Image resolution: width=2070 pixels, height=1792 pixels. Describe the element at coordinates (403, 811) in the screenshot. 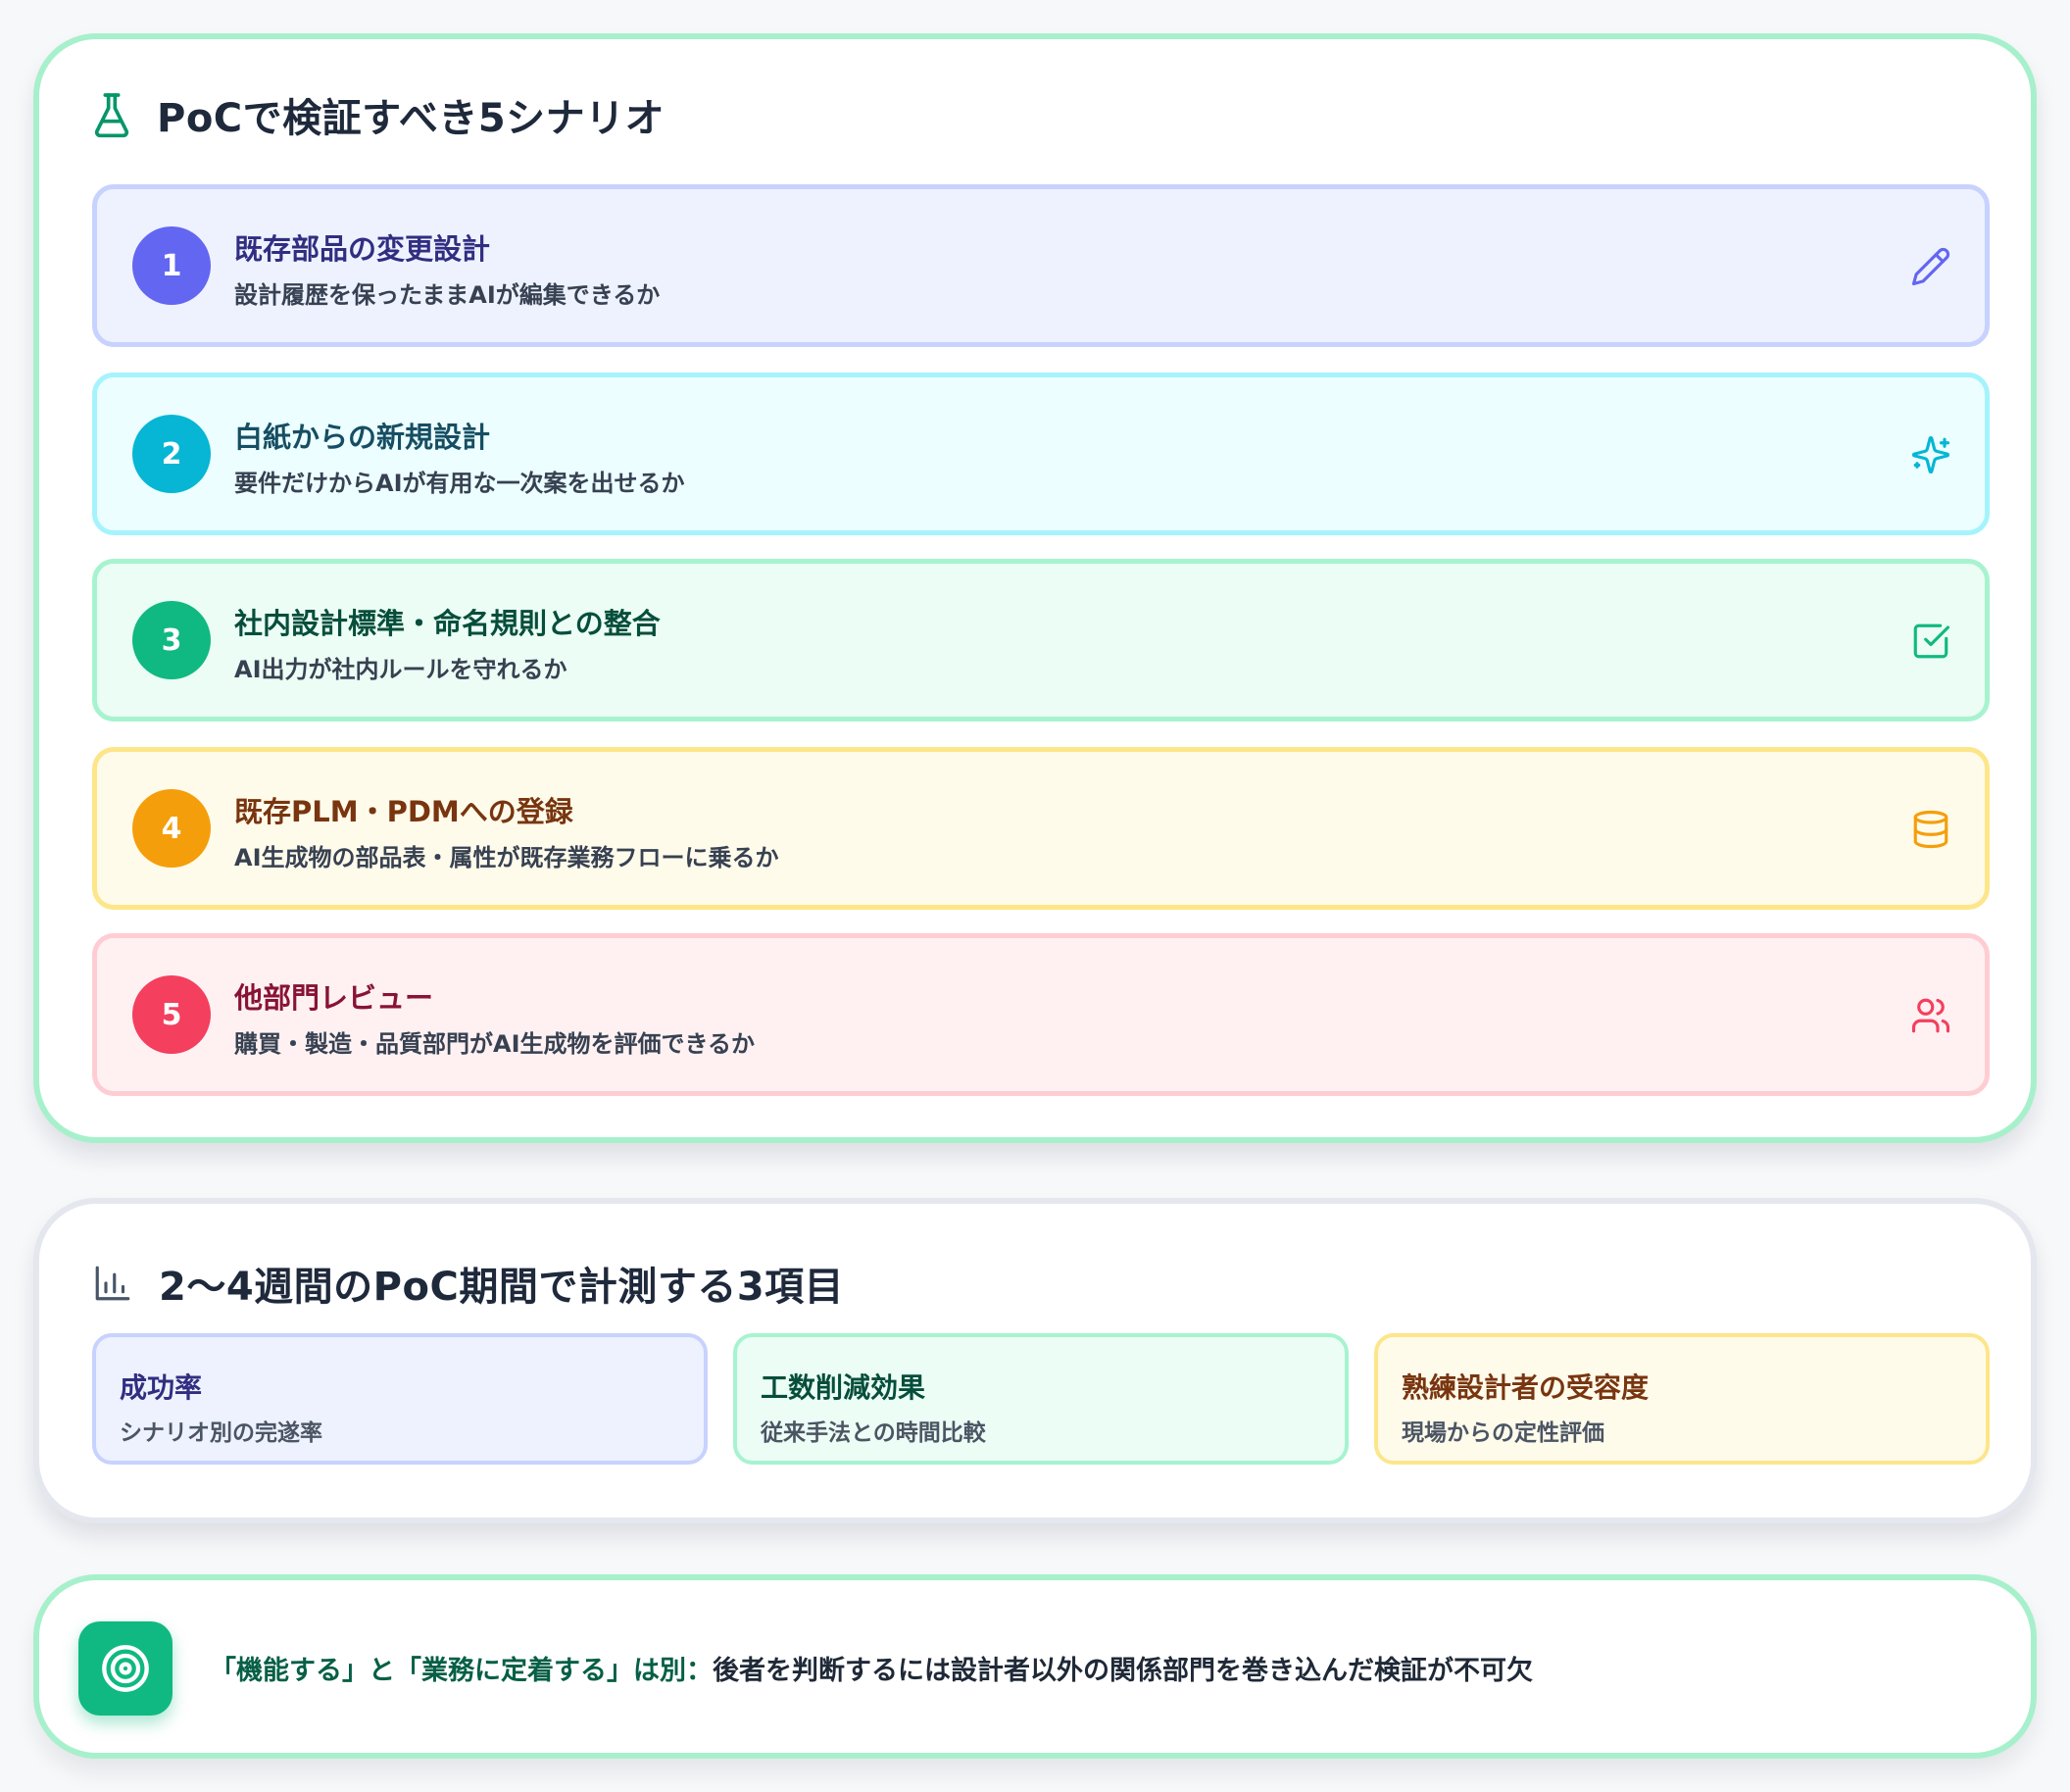

I see `scenario-title: 既存PLM・PDMへの登録` at that location.